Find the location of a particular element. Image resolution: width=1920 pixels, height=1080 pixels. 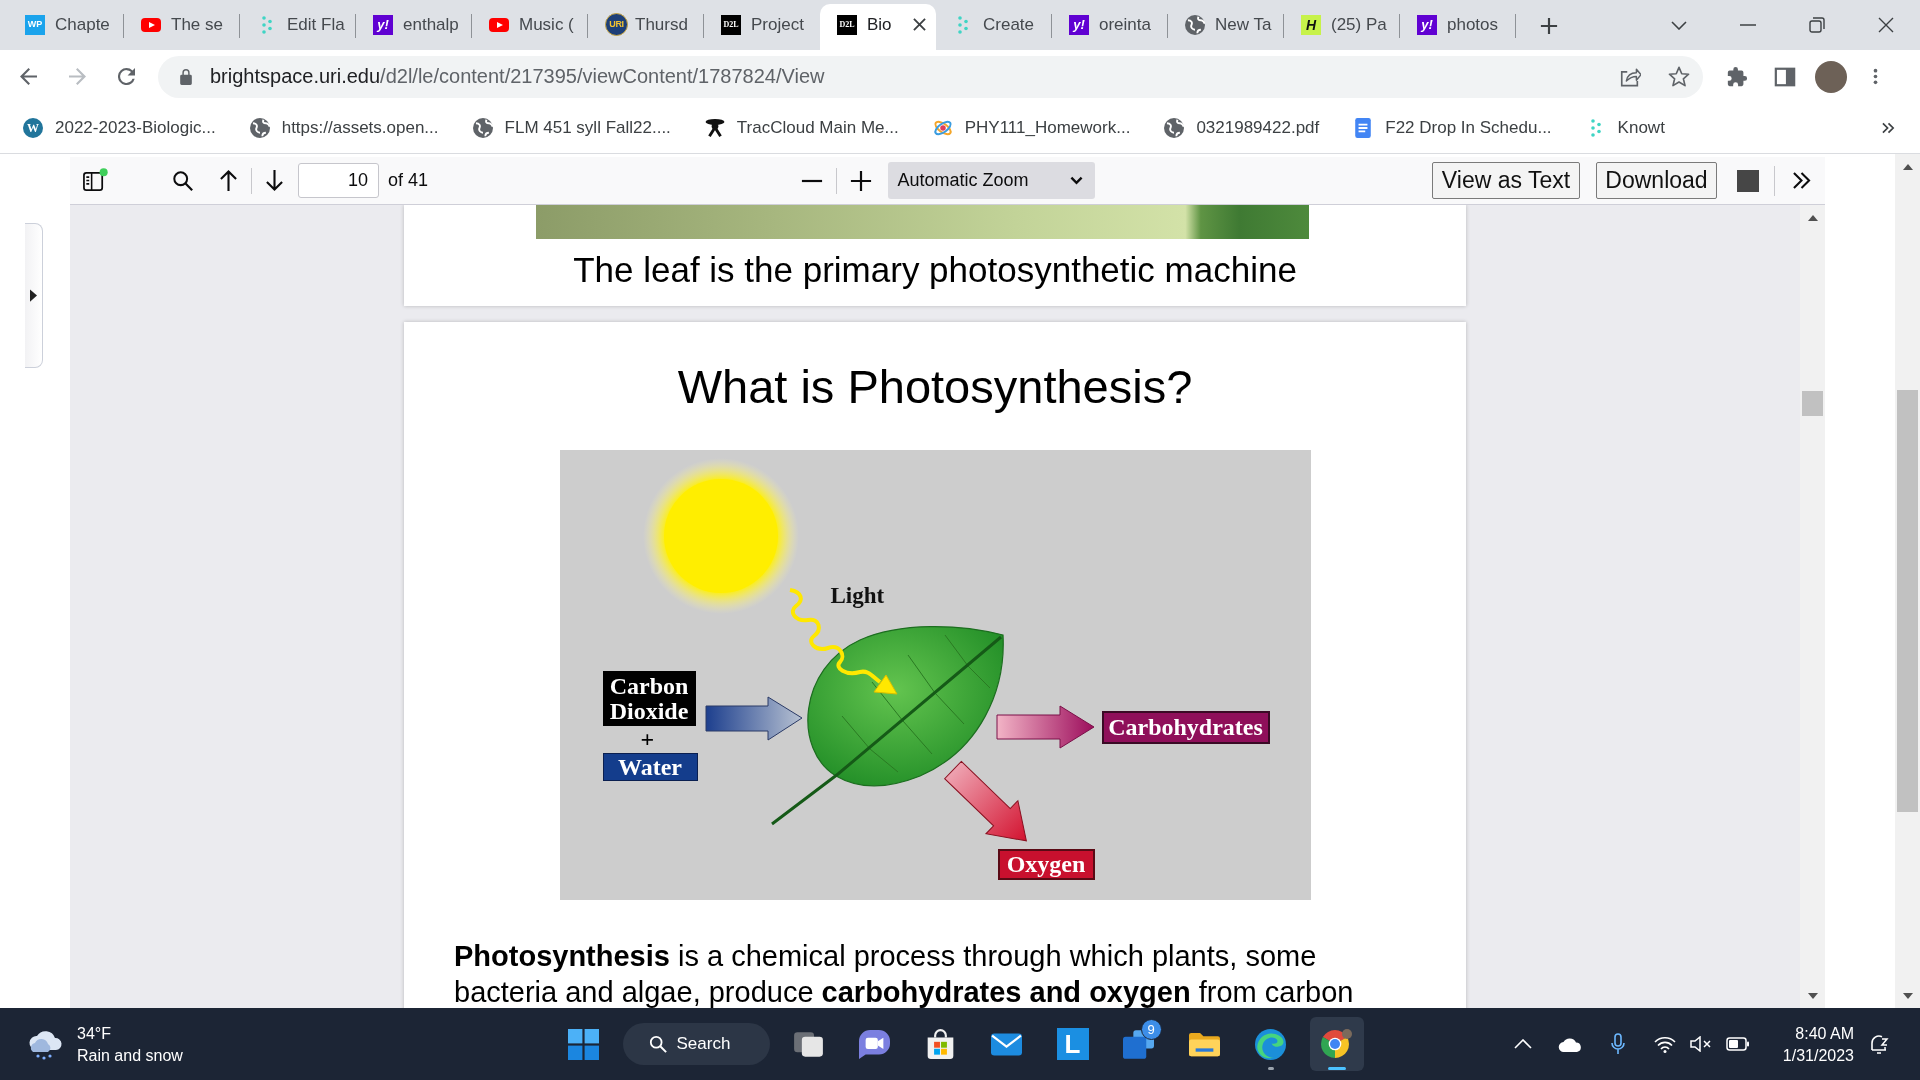

plus-sign: + is located at coordinates (647, 739).